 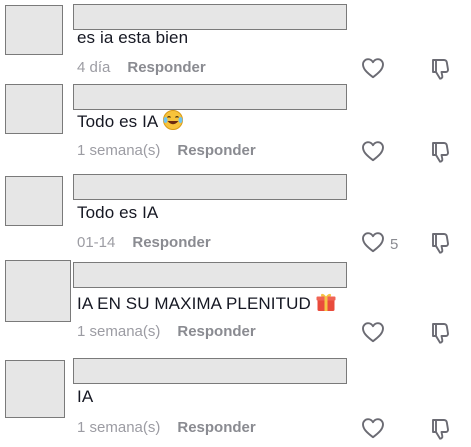 I want to click on comment-meta: 01-14 Responder, so click(x=144, y=242).